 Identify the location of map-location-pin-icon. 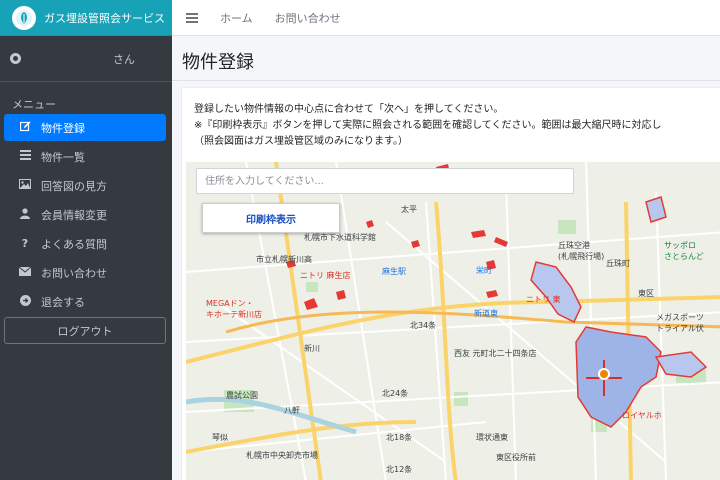
(604, 374).